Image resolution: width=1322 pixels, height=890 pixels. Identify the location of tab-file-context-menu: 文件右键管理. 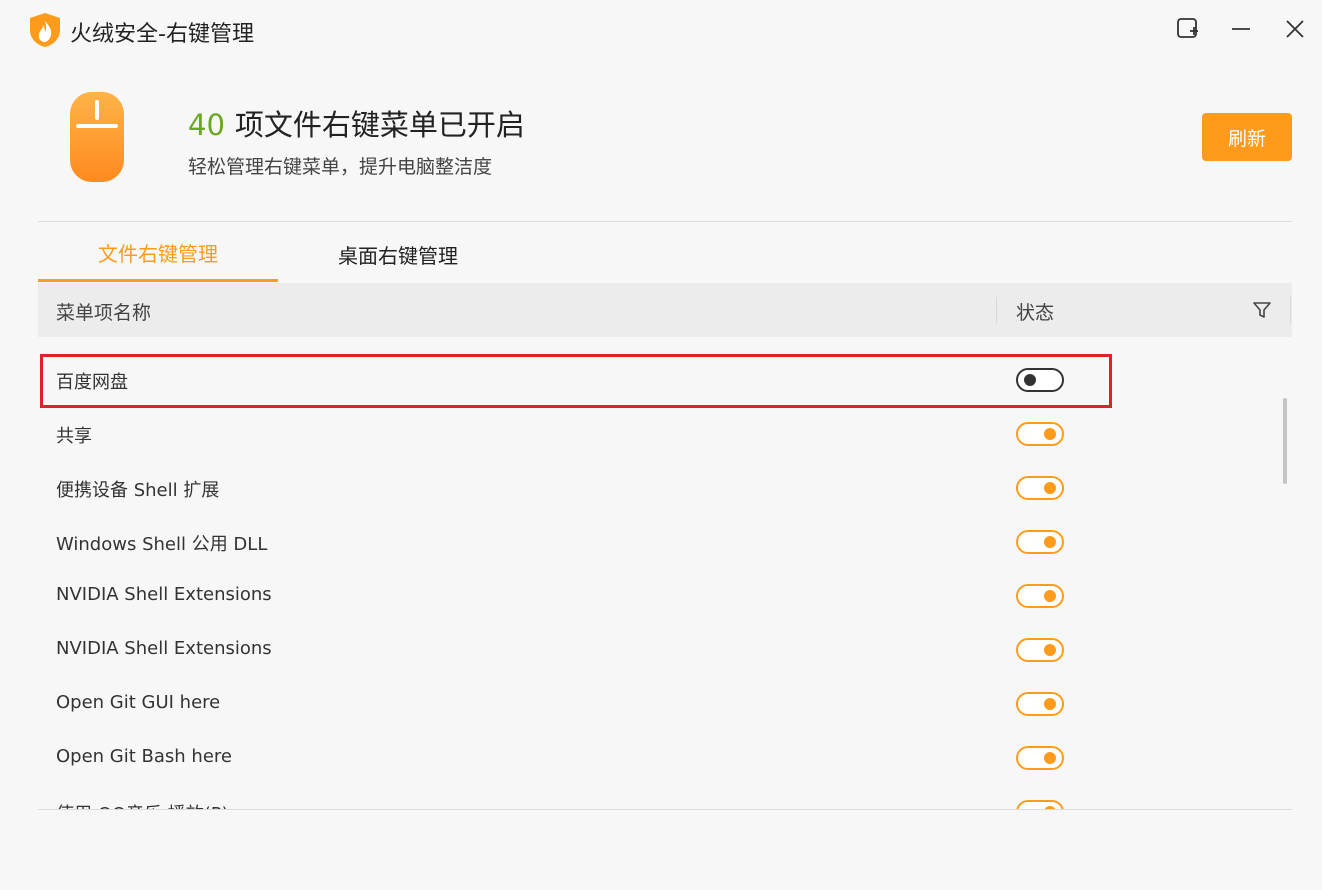
(158, 254).